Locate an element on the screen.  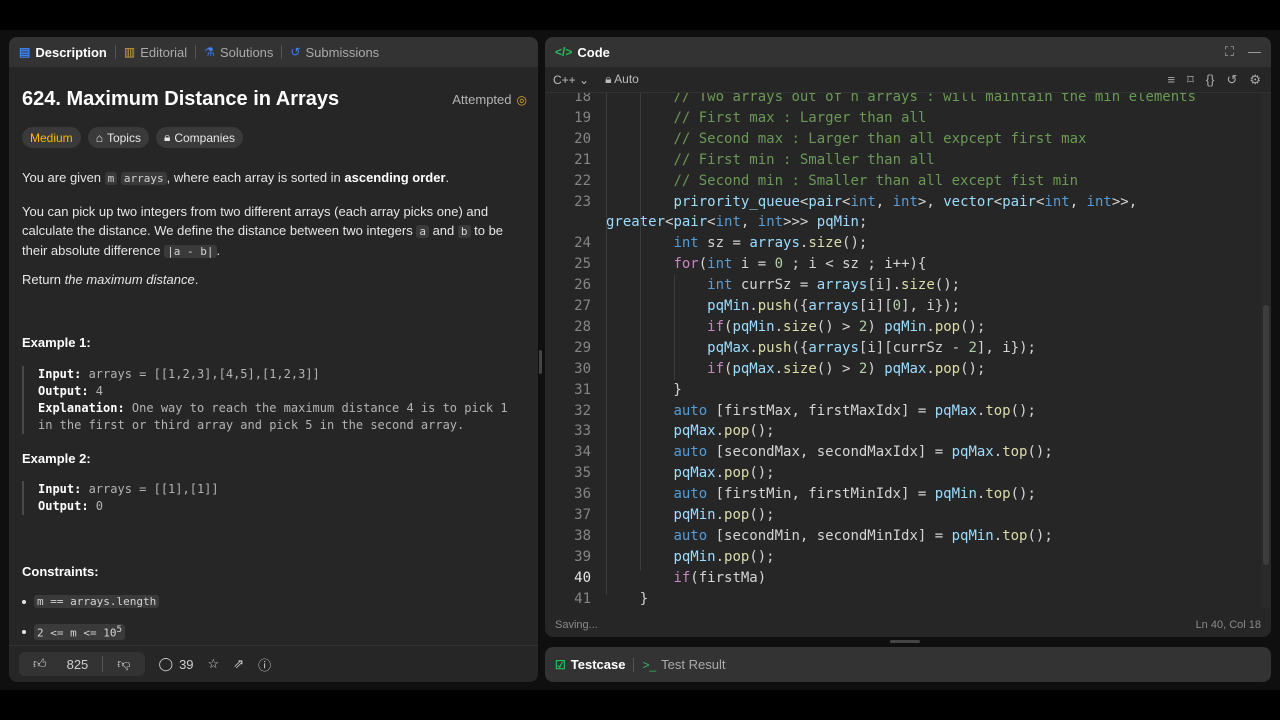
comments-button: ◯ 39 is located at coordinates (176, 664).